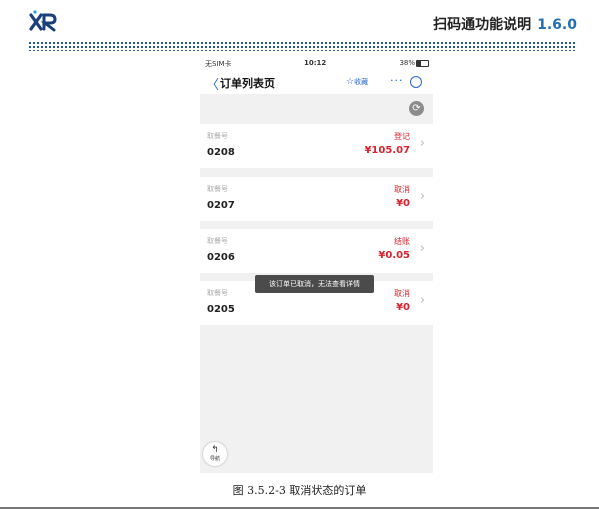 The width and height of the screenshot is (599, 514). Describe the element at coordinates (394, 255) in the screenshot. I see `order-amount: ¥0.05` at that location.